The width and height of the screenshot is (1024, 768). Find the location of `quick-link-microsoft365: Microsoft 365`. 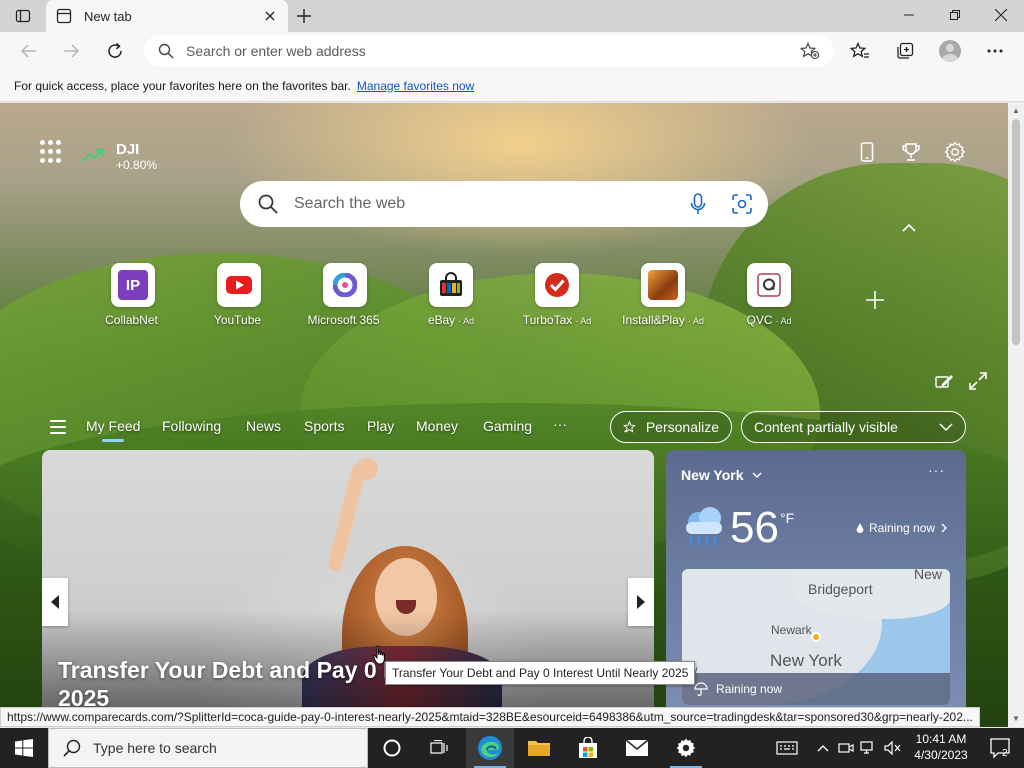

quick-link-microsoft365: Microsoft 365 is located at coordinates (345, 295).